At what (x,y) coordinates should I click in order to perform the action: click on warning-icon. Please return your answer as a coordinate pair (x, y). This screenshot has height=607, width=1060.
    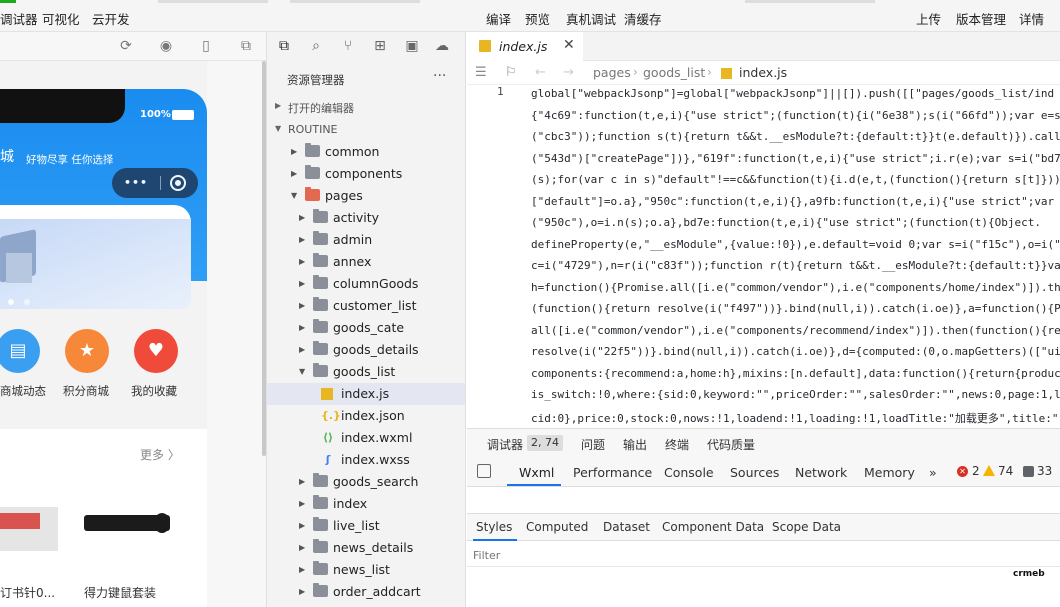
    Looking at the image, I should click on (989, 470).